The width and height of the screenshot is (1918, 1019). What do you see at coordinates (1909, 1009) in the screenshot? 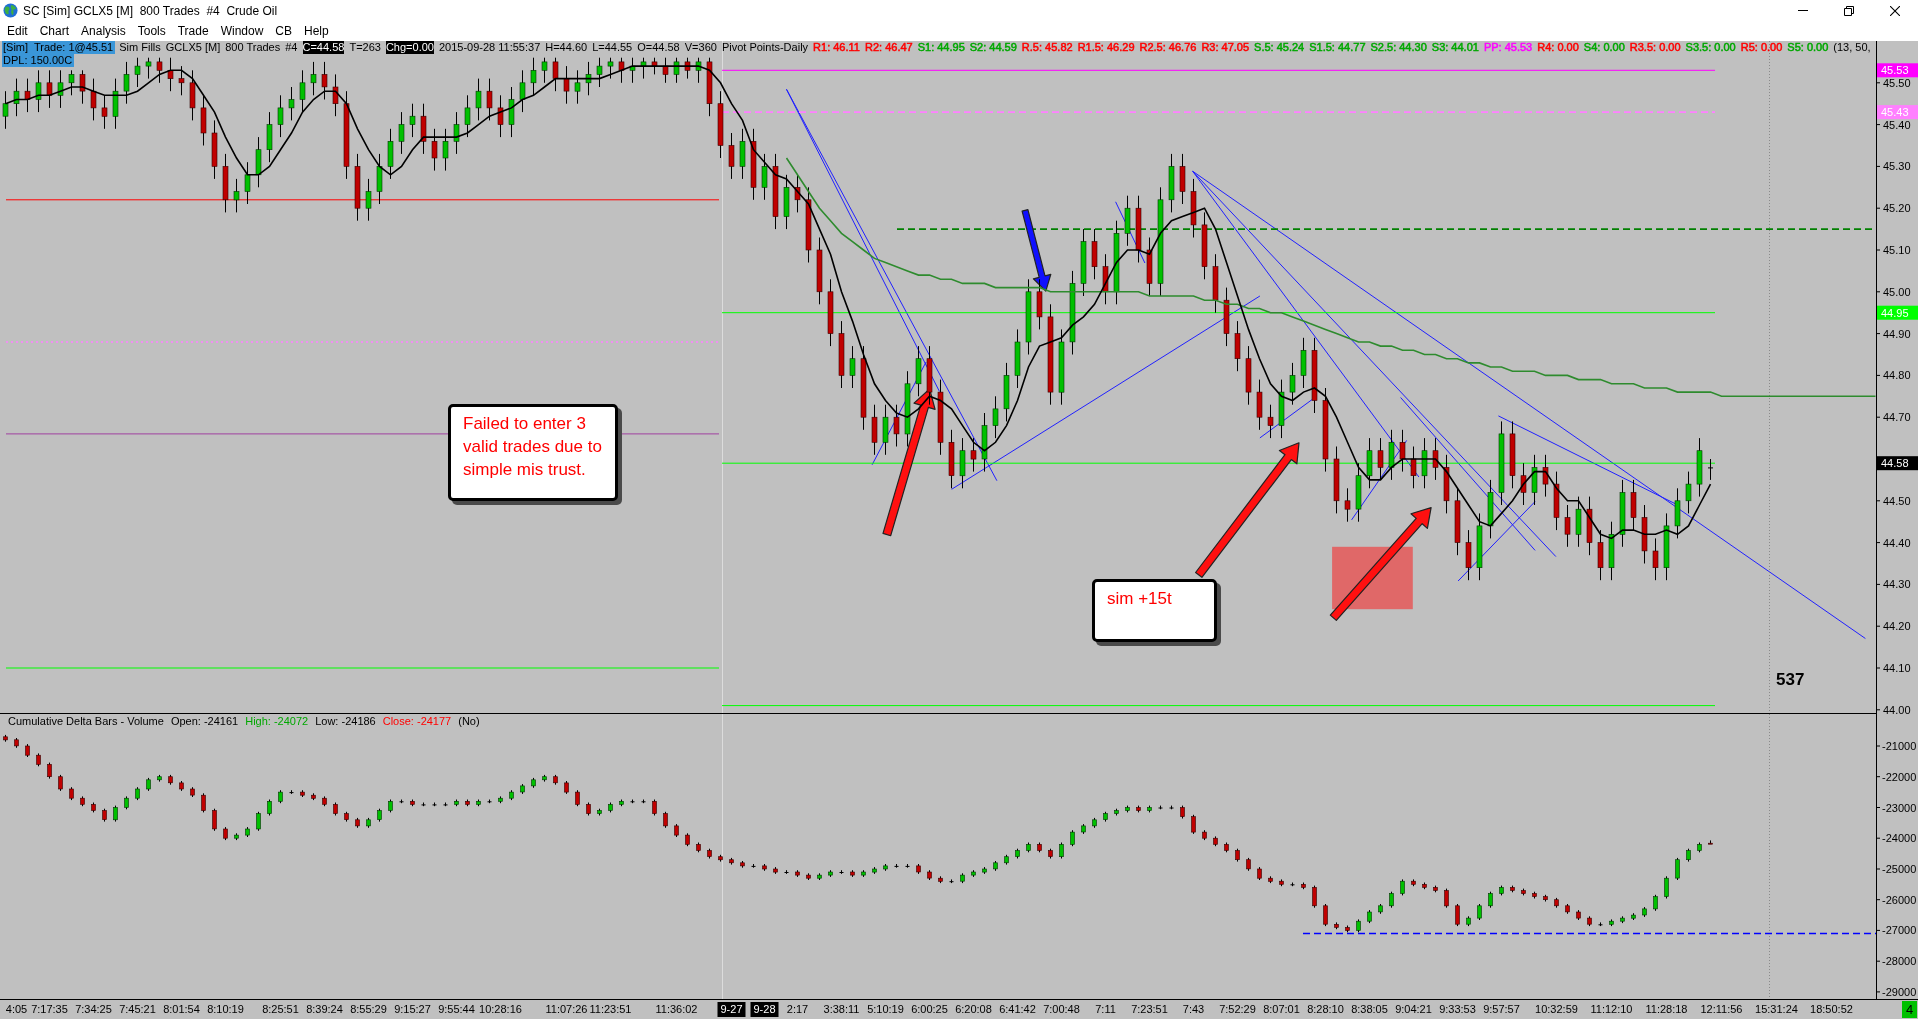
I see `count-indicator: 4` at bounding box center [1909, 1009].